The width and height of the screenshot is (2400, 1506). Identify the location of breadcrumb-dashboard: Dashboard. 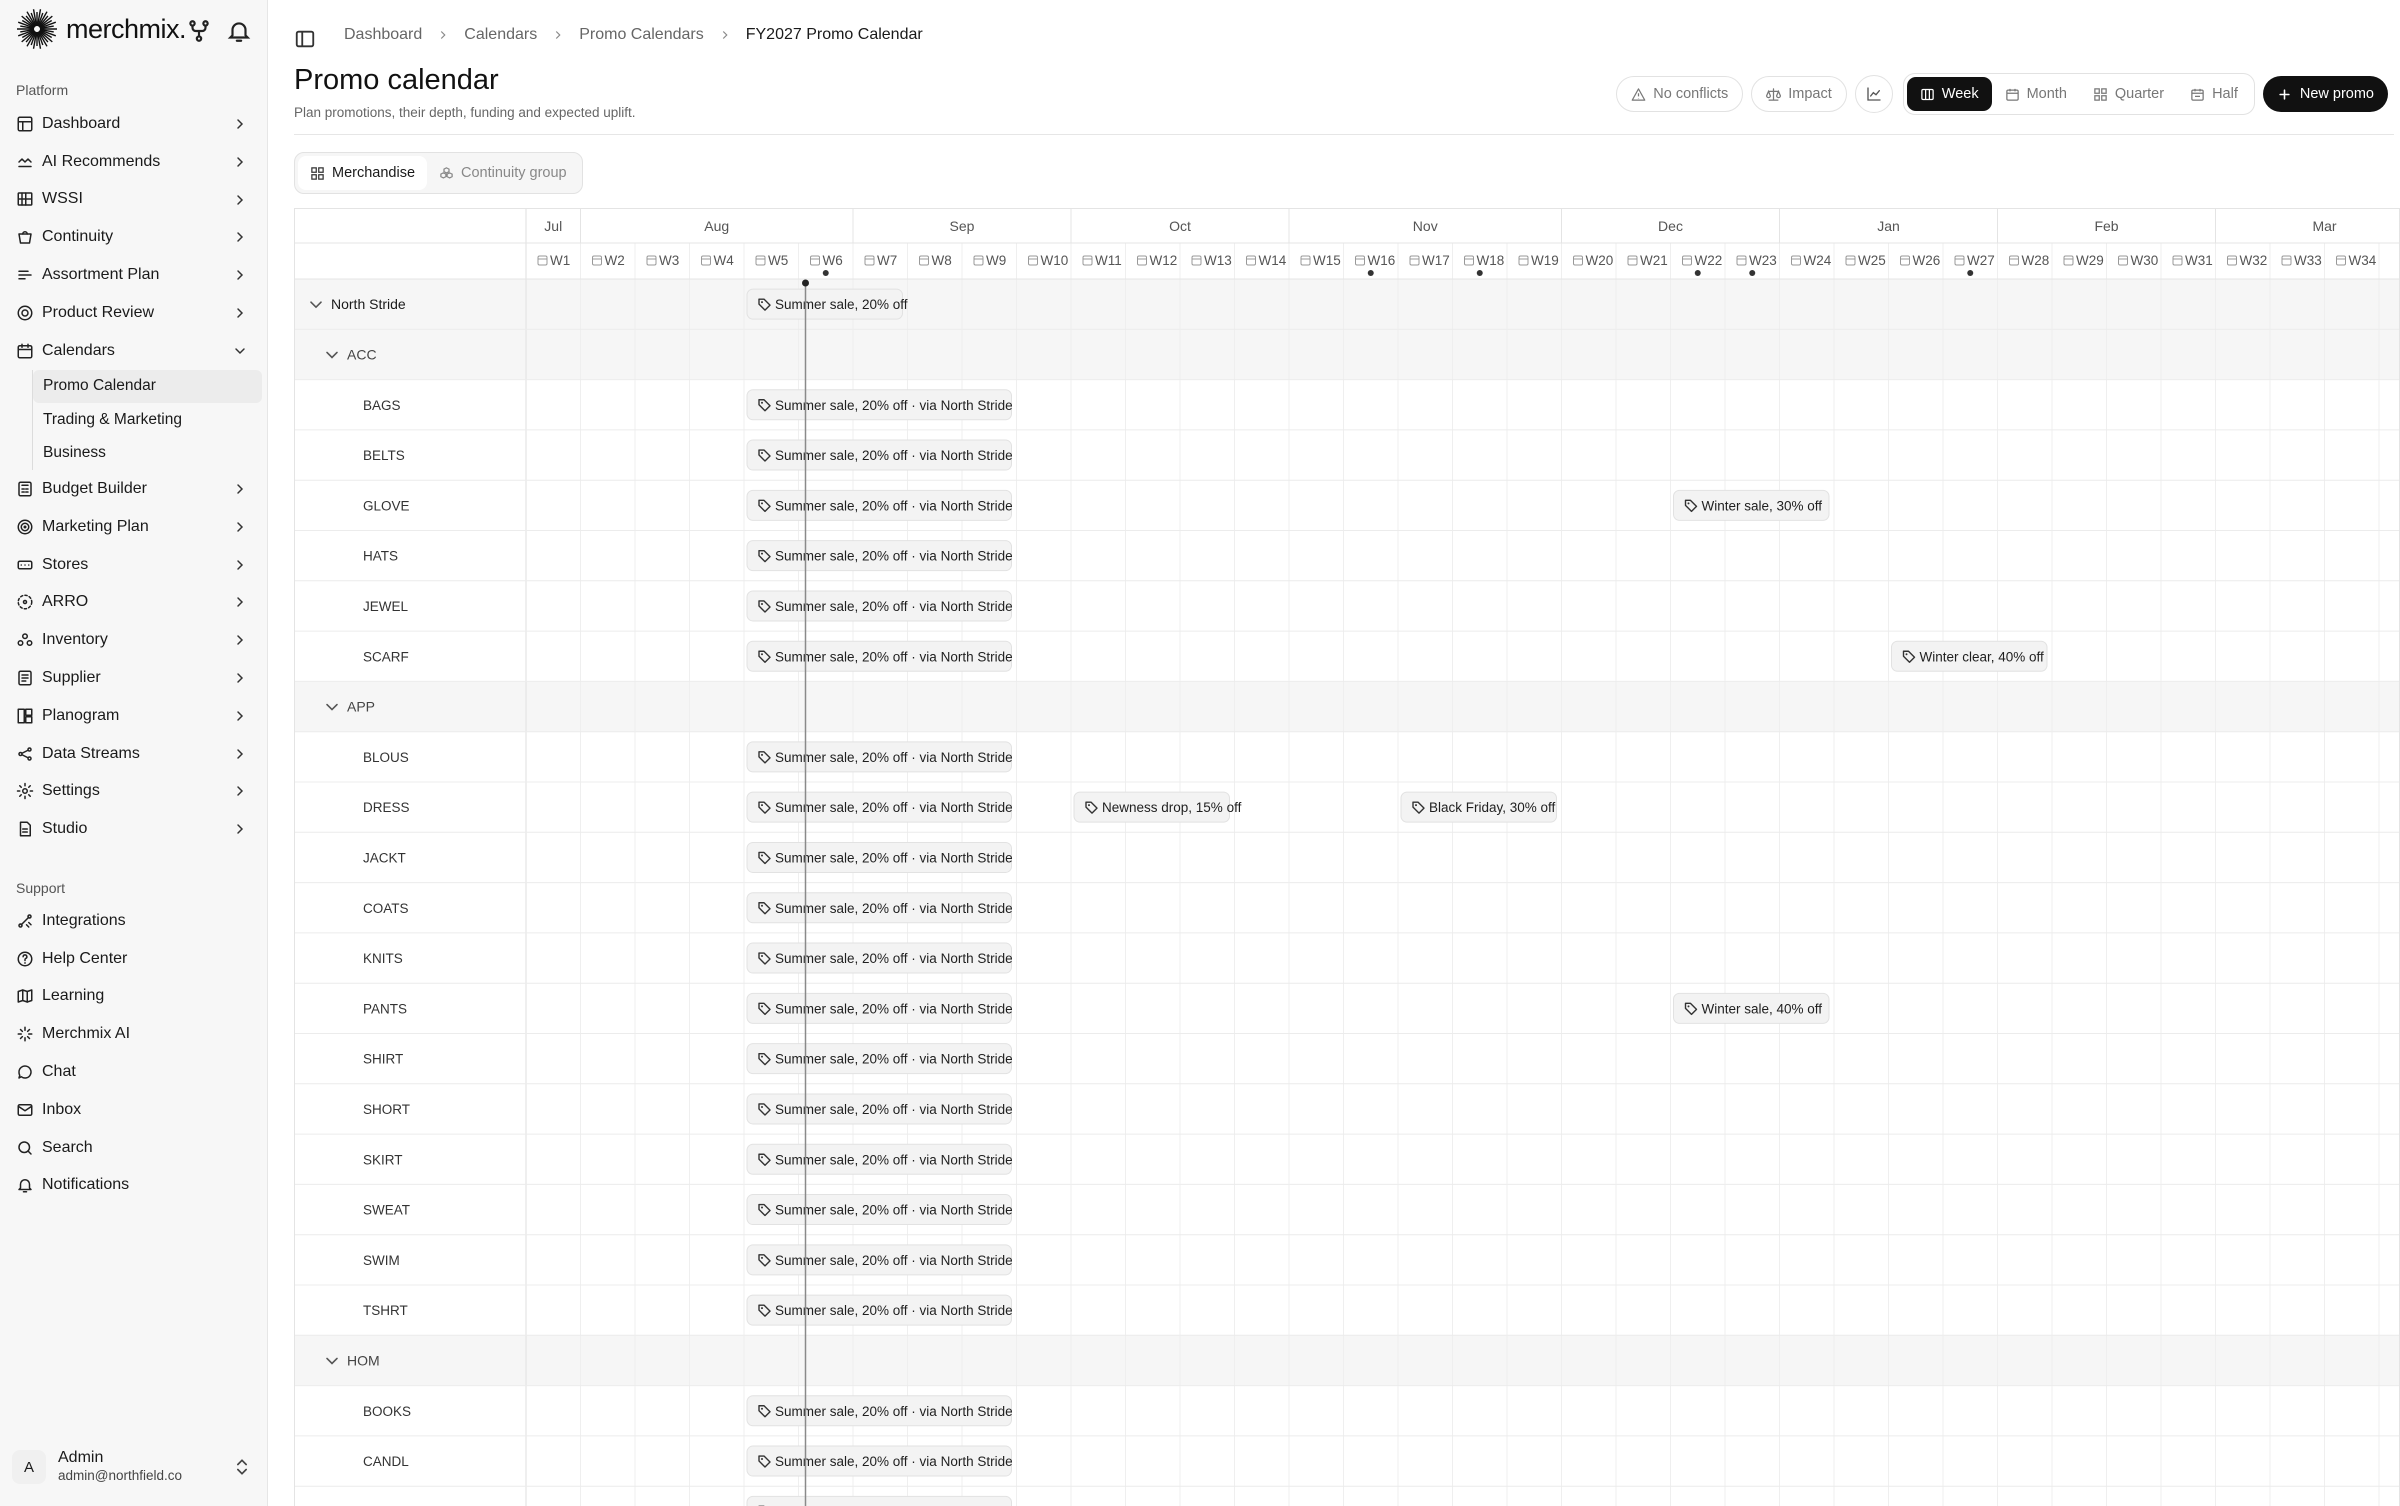
(383, 35).